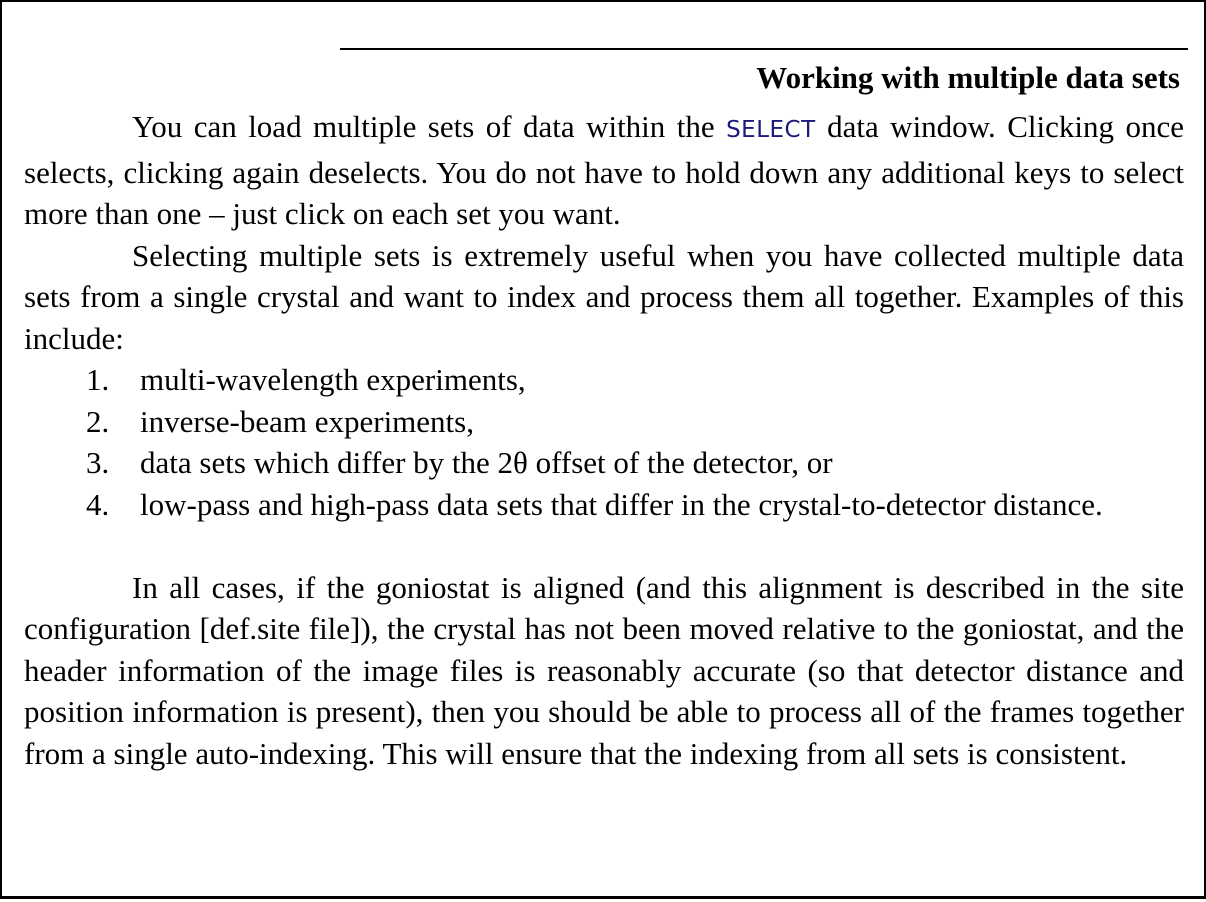  Describe the element at coordinates (604, 380) in the screenshot. I see `list-item: 1. multi-wavelength experiments,` at that location.